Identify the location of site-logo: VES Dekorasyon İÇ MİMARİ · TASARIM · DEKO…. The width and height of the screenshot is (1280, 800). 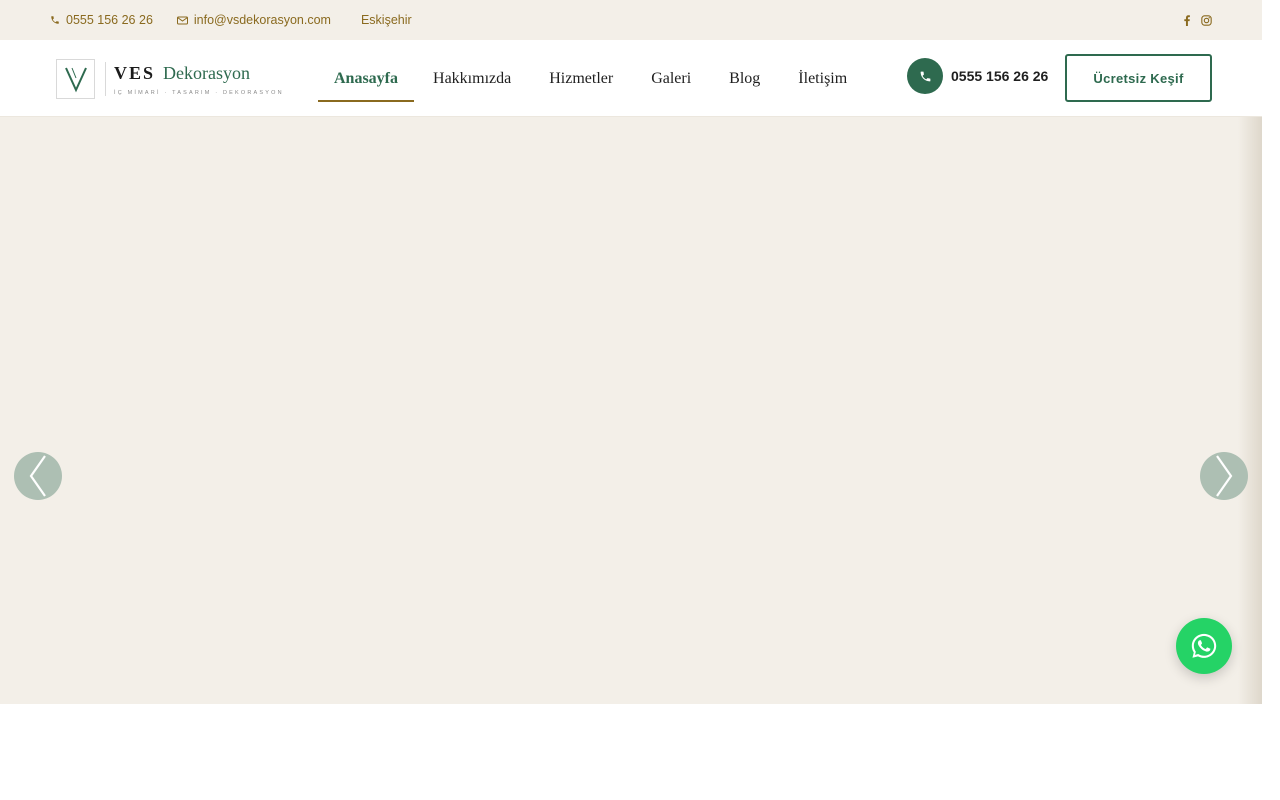
(170, 79).